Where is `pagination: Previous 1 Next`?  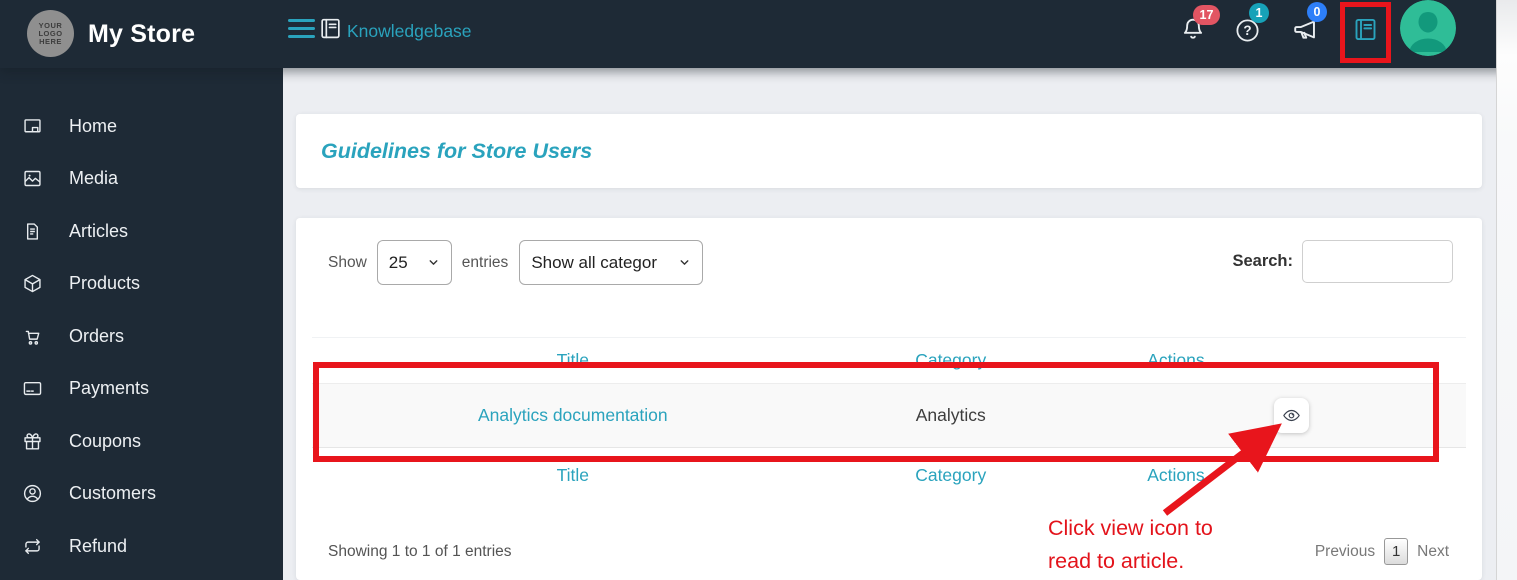 pagination: Previous 1 Next is located at coordinates (1382, 551).